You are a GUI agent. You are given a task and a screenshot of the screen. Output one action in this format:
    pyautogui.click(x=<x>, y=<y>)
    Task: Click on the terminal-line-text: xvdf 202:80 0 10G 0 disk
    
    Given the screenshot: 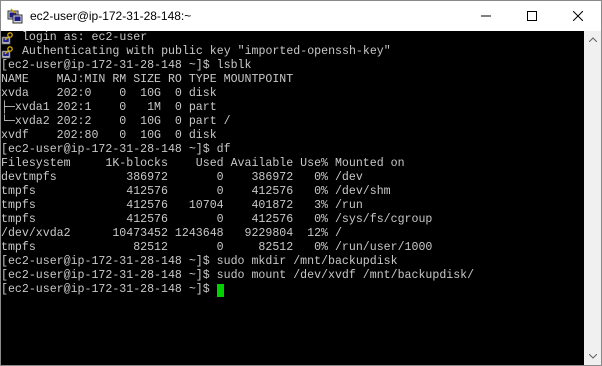 What is the action you would take?
    pyautogui.click(x=109, y=135)
    